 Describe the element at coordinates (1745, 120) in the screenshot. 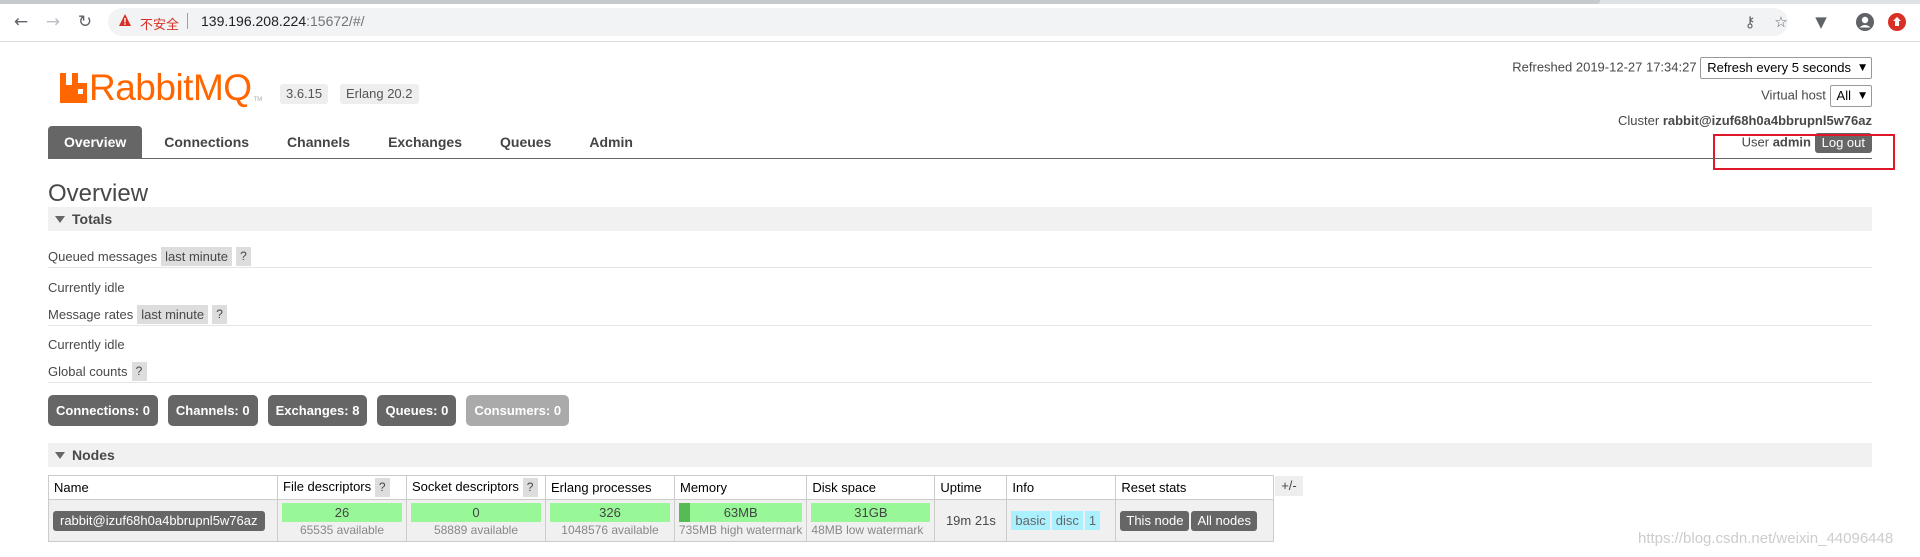

I see `cluster-info: Cluster rabbit@izuf68h0a4bbrupnl5w76az` at that location.